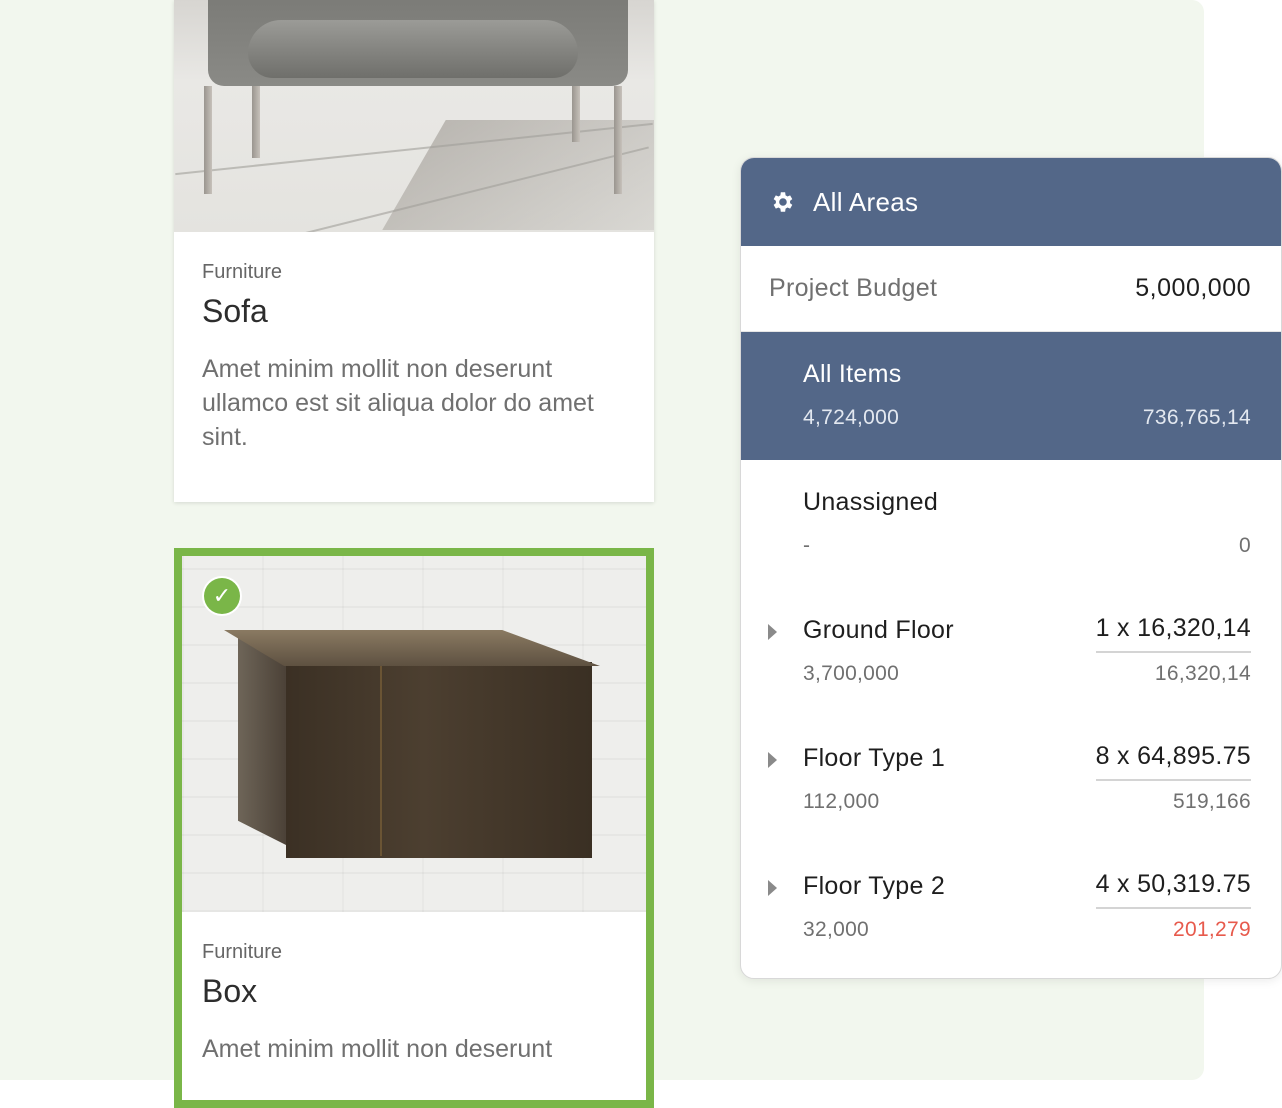  Describe the element at coordinates (836, 929) in the screenshot. I see `area-budget: 32,000` at that location.